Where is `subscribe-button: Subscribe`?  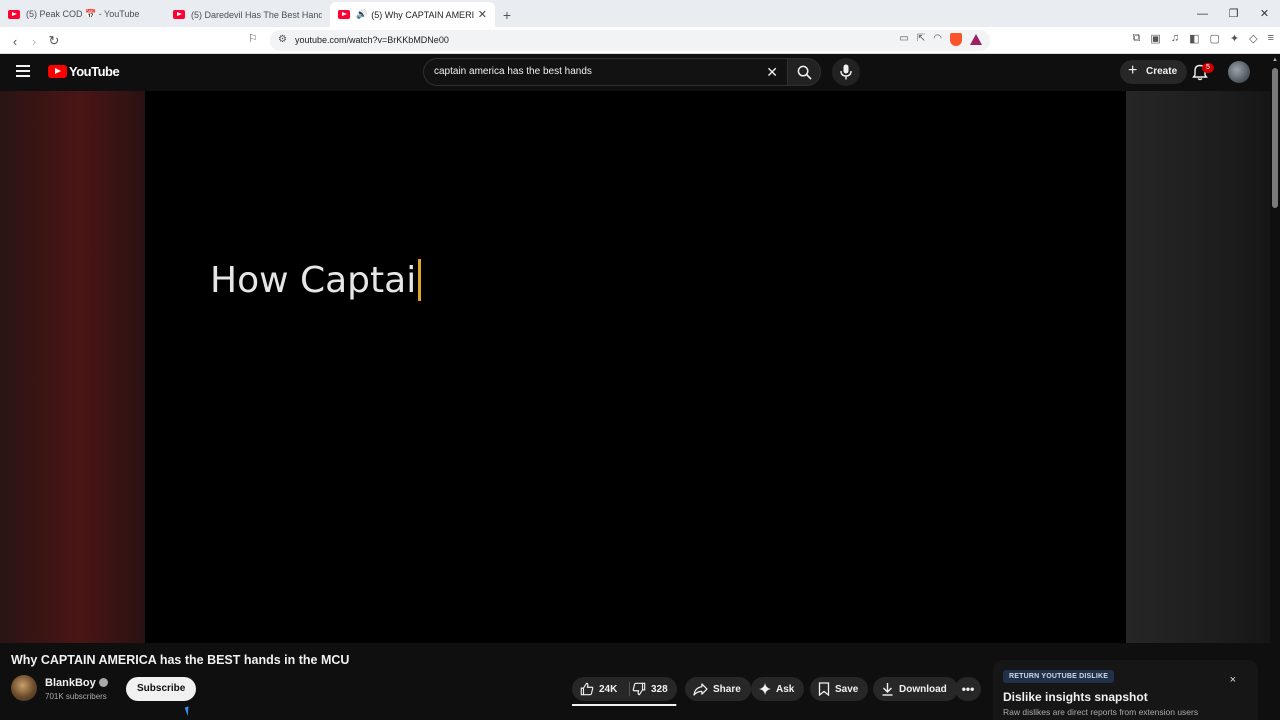
subscribe-button: Subscribe is located at coordinates (161, 689).